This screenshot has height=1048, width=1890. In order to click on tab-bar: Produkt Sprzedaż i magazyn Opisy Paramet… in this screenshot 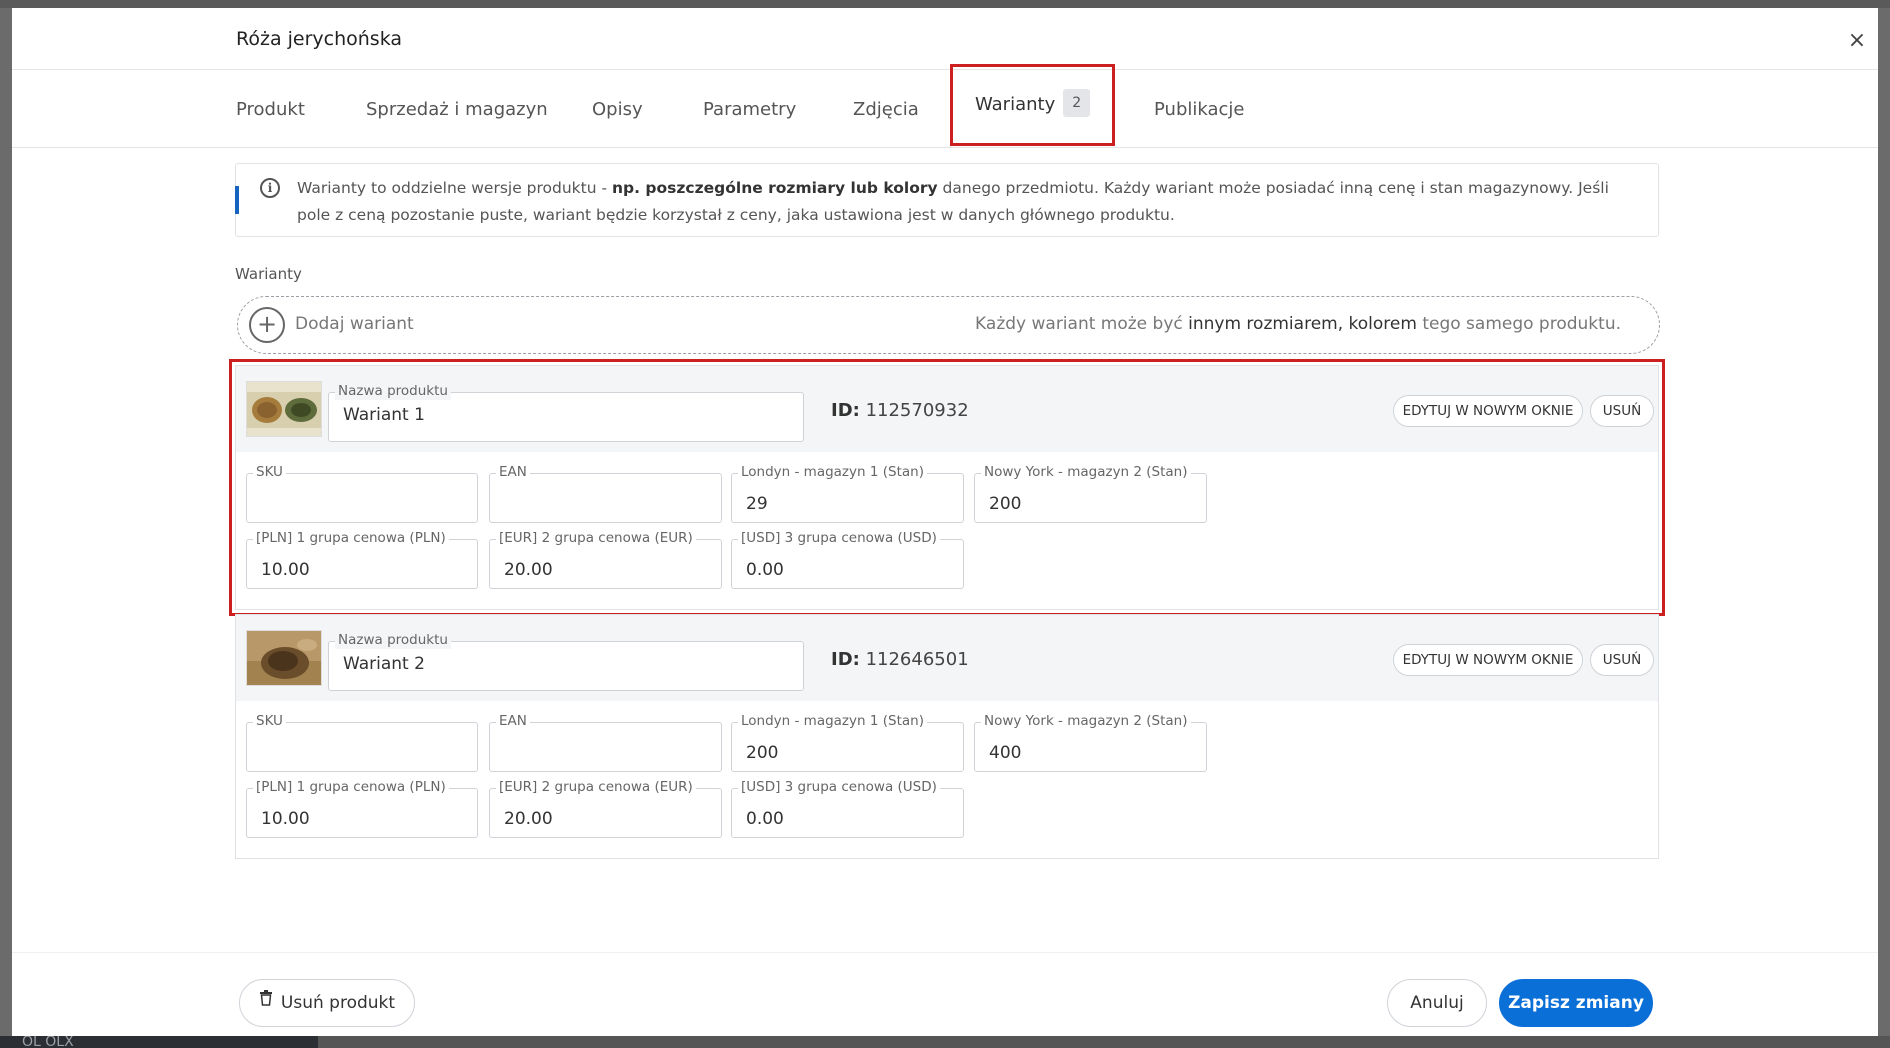, I will do `click(945, 106)`.